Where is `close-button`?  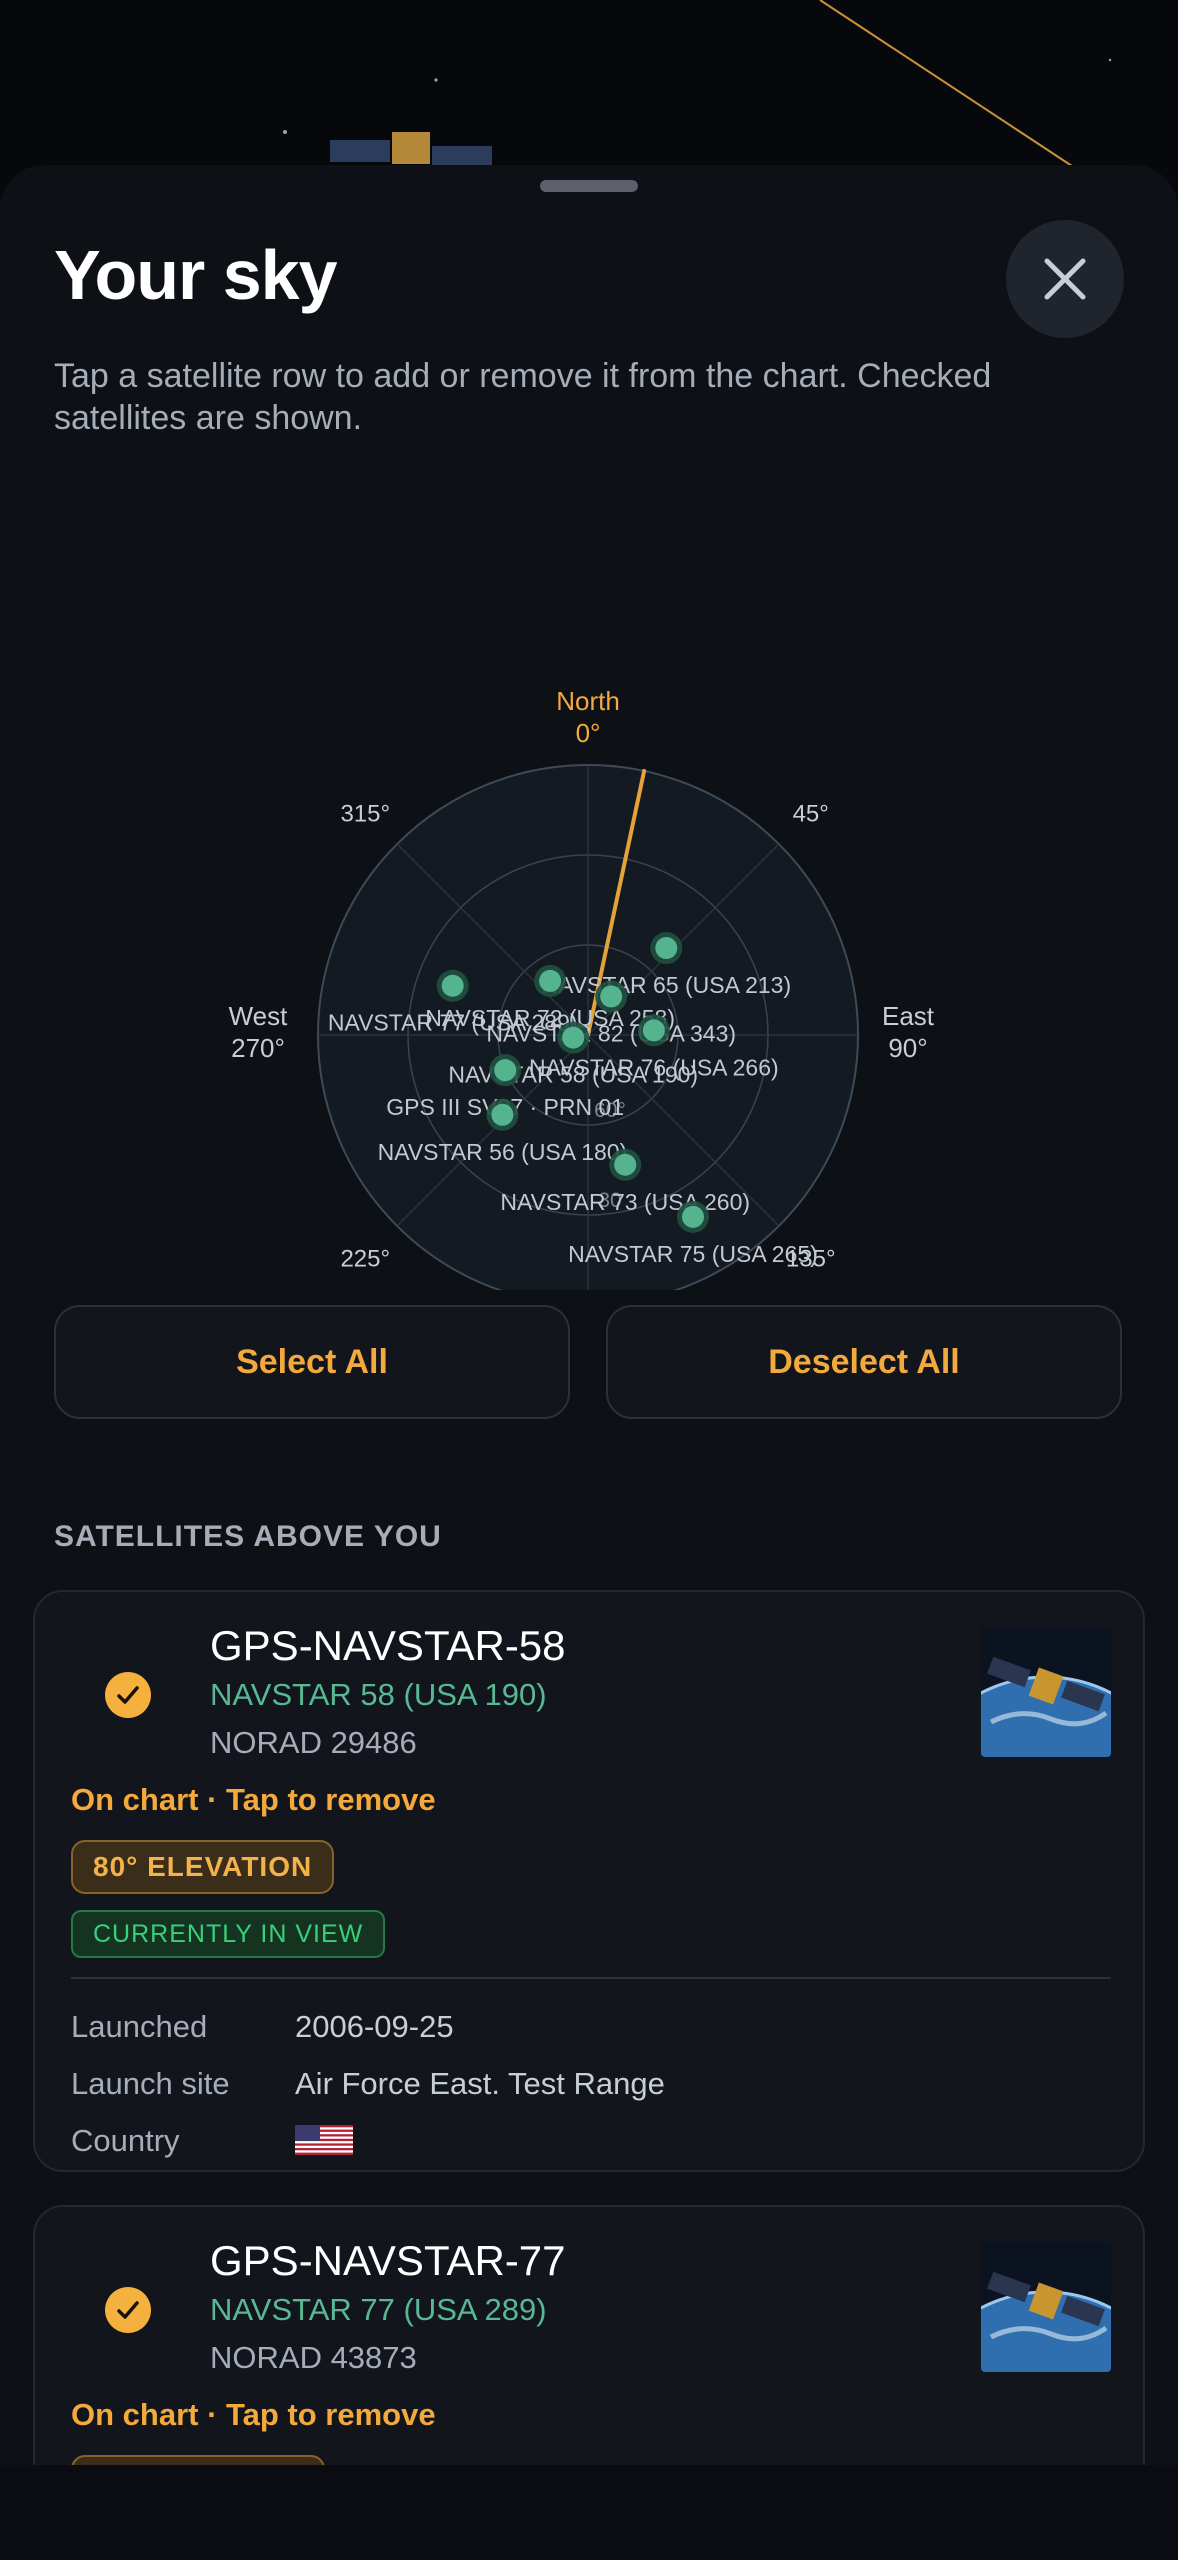 close-button is located at coordinates (1065, 279).